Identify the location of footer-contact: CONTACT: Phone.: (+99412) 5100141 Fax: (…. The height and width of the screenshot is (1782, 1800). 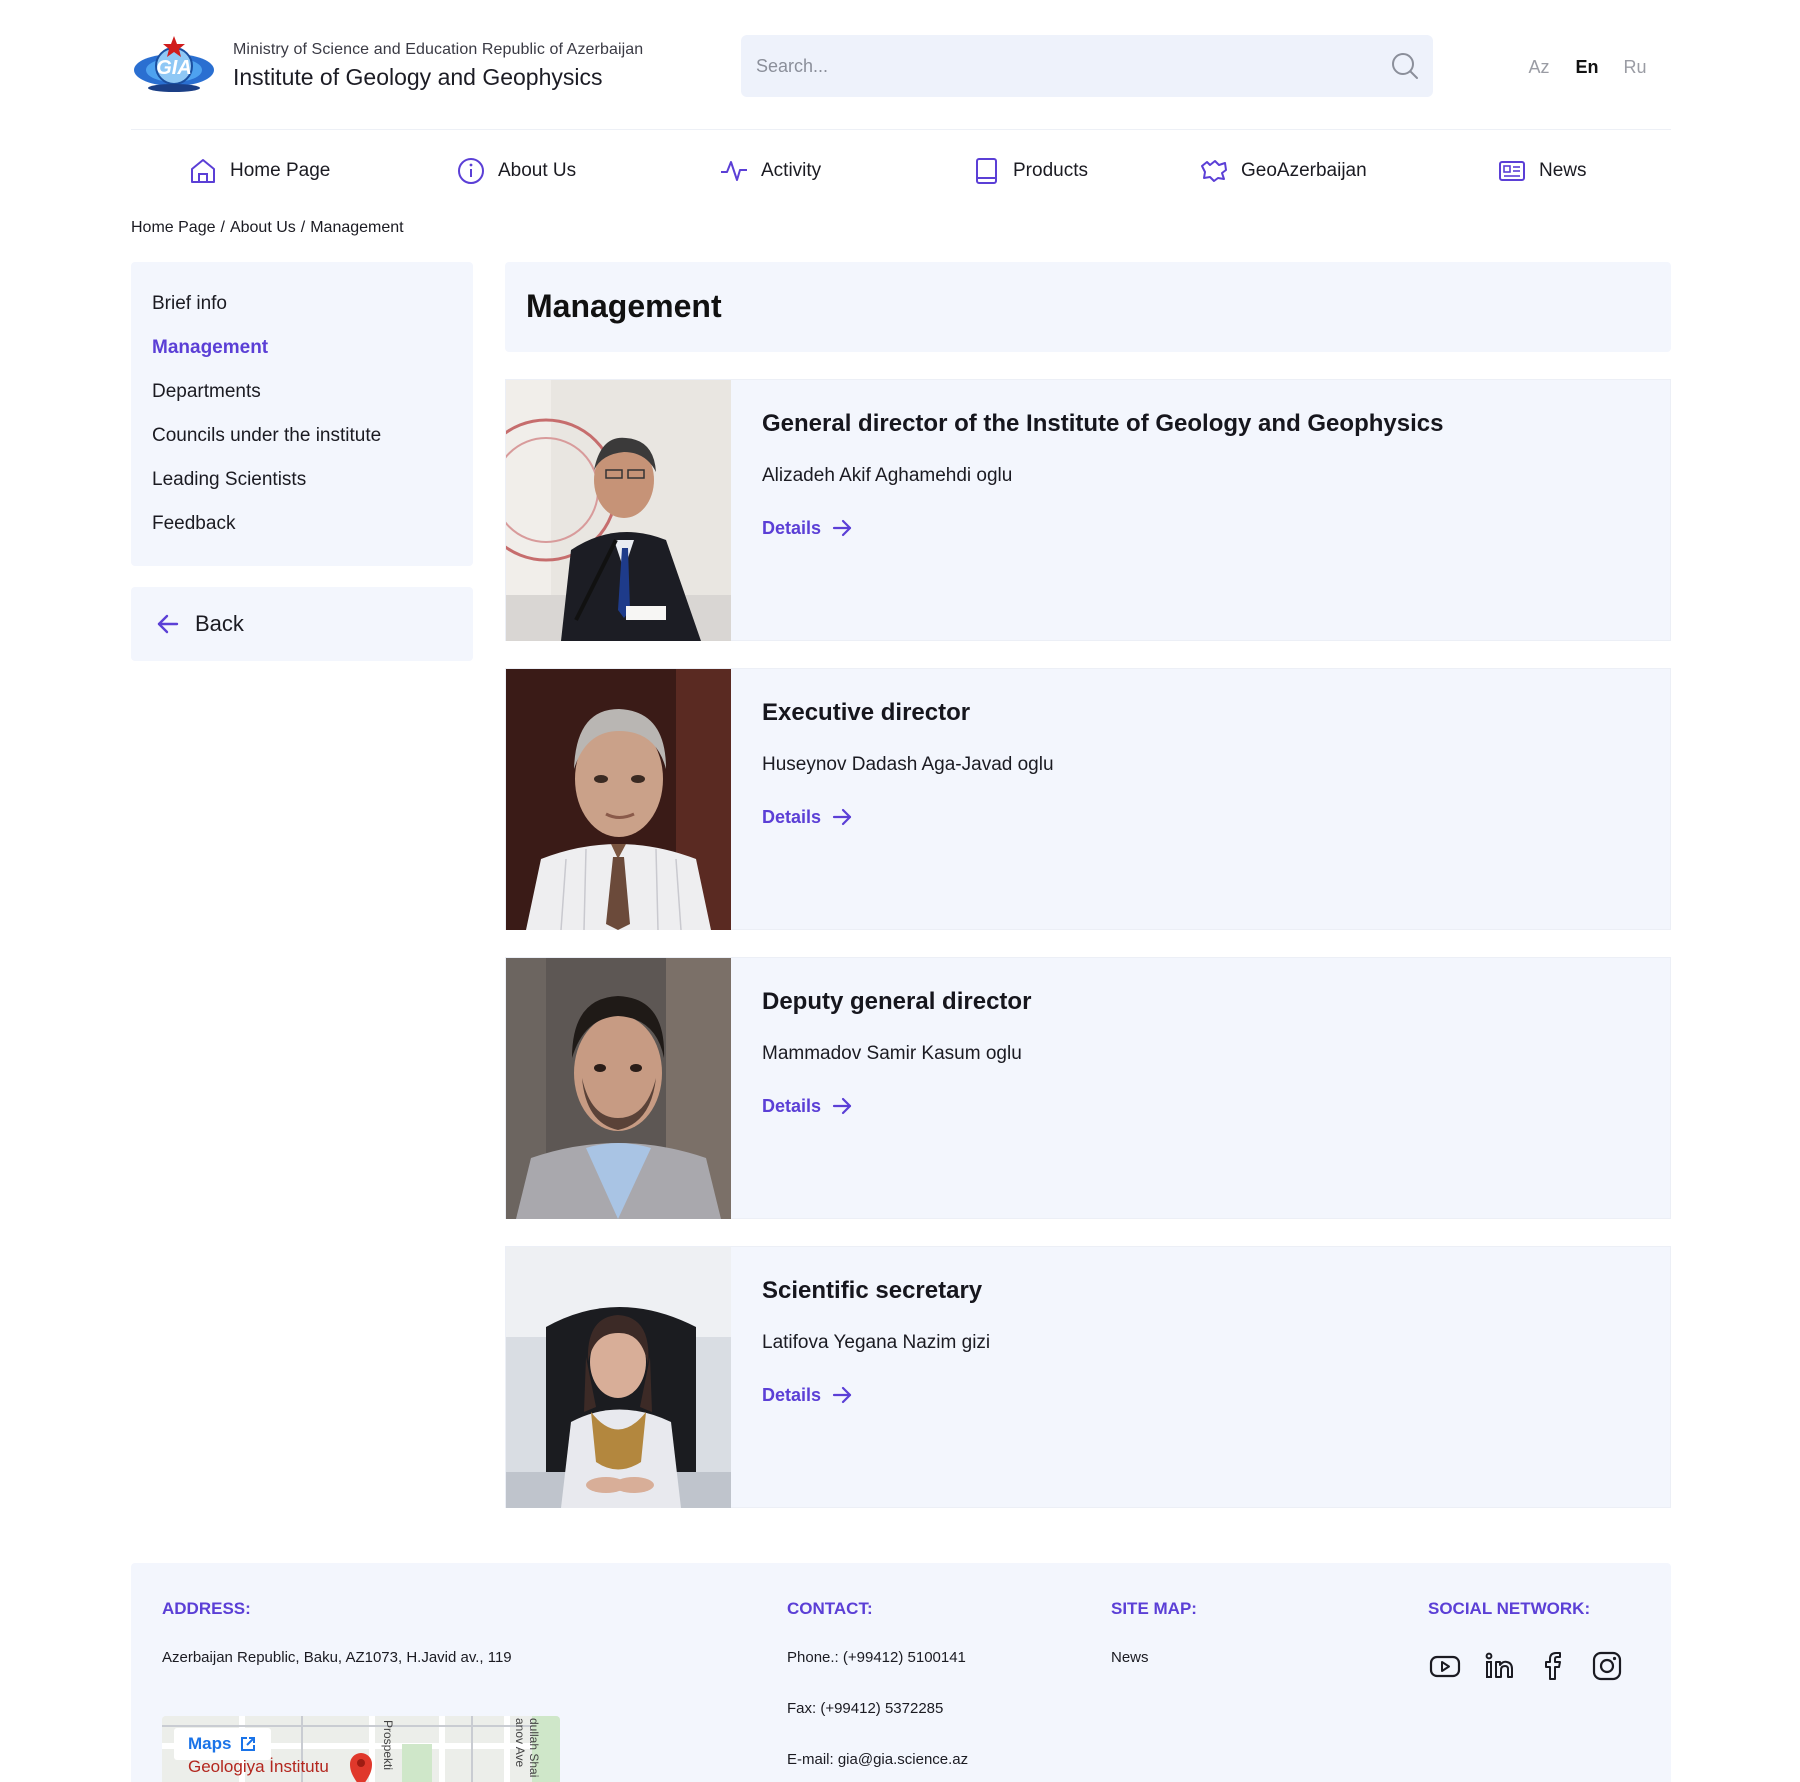
(877, 1683).